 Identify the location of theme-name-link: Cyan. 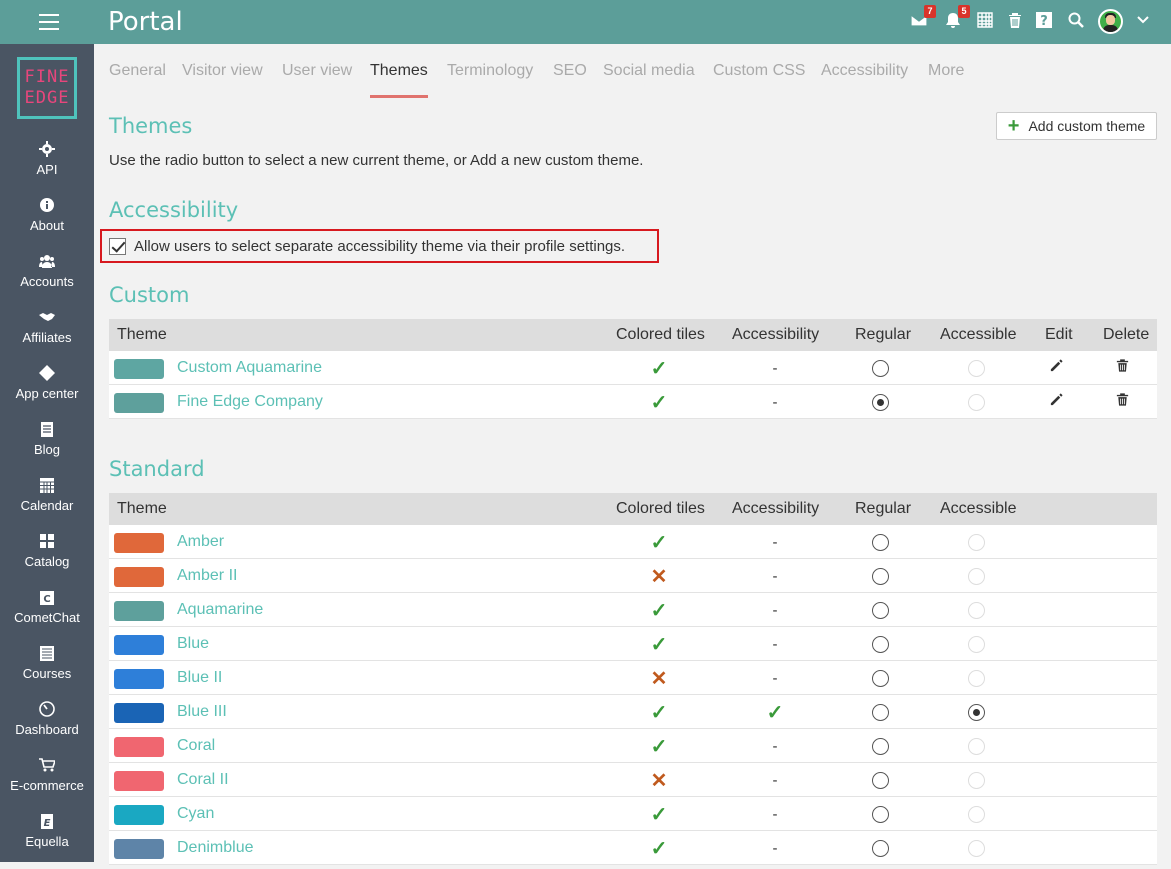
(195, 814).